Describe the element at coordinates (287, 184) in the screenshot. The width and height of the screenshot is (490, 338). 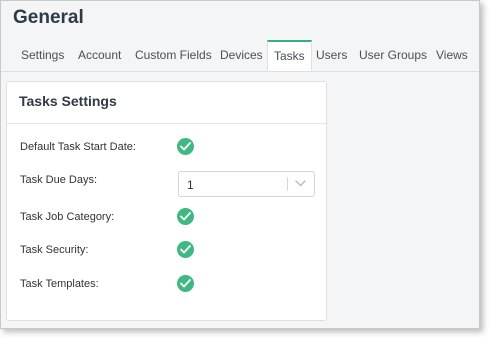
I see `select-divider` at that location.